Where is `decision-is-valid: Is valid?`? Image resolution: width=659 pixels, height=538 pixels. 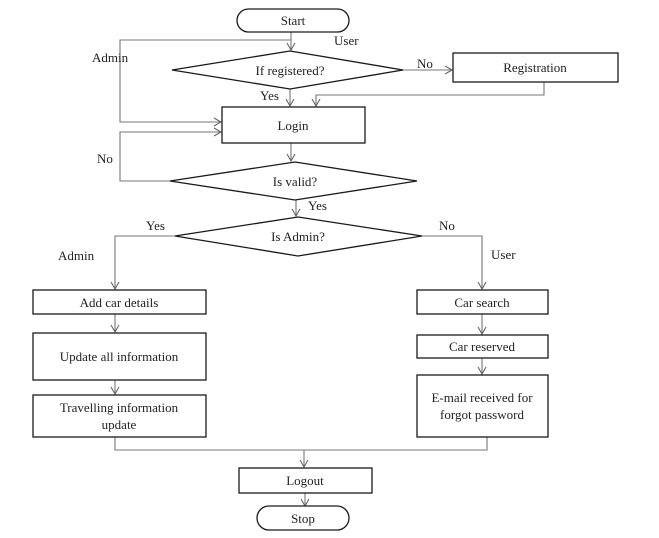 decision-is-valid: Is valid? is located at coordinates (293, 181).